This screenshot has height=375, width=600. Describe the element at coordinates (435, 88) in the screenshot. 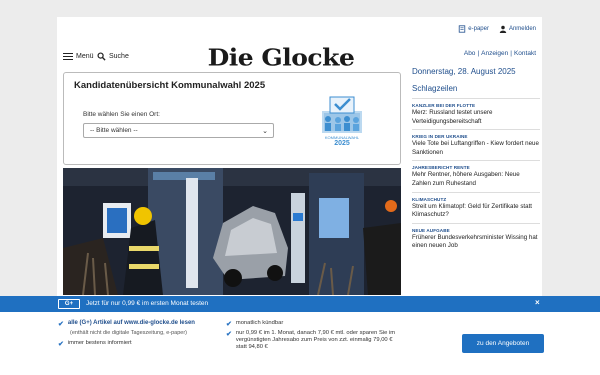

I see `headlines-heading: Schlagzeilen` at that location.